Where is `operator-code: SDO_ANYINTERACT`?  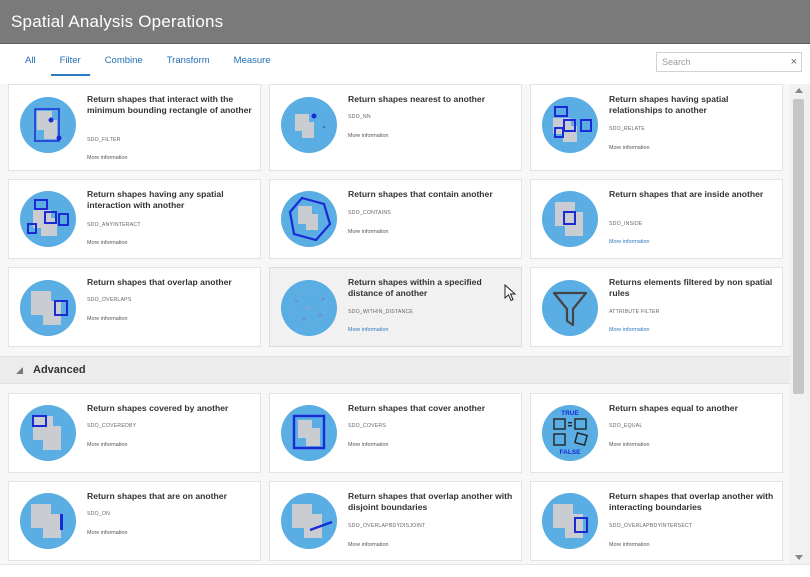 operator-code: SDO_ANYINTERACT is located at coordinates (114, 225).